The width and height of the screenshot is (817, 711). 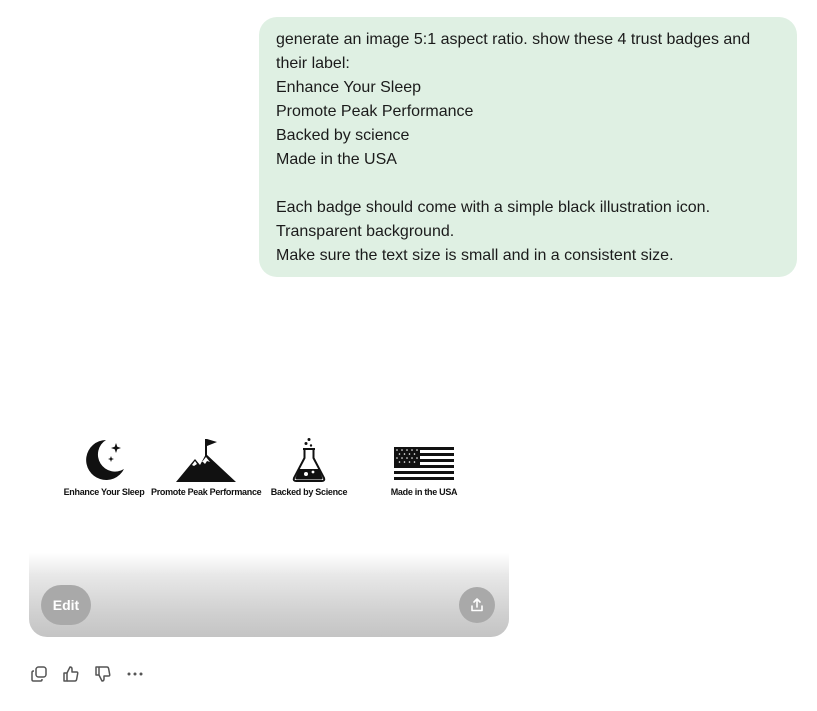 I want to click on message-line: their label:, so click(x=313, y=63).